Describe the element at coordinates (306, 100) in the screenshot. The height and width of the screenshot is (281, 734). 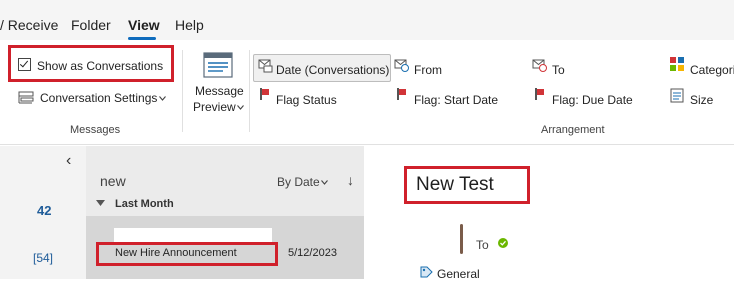
I see `flag-status-button: Flag Status` at that location.